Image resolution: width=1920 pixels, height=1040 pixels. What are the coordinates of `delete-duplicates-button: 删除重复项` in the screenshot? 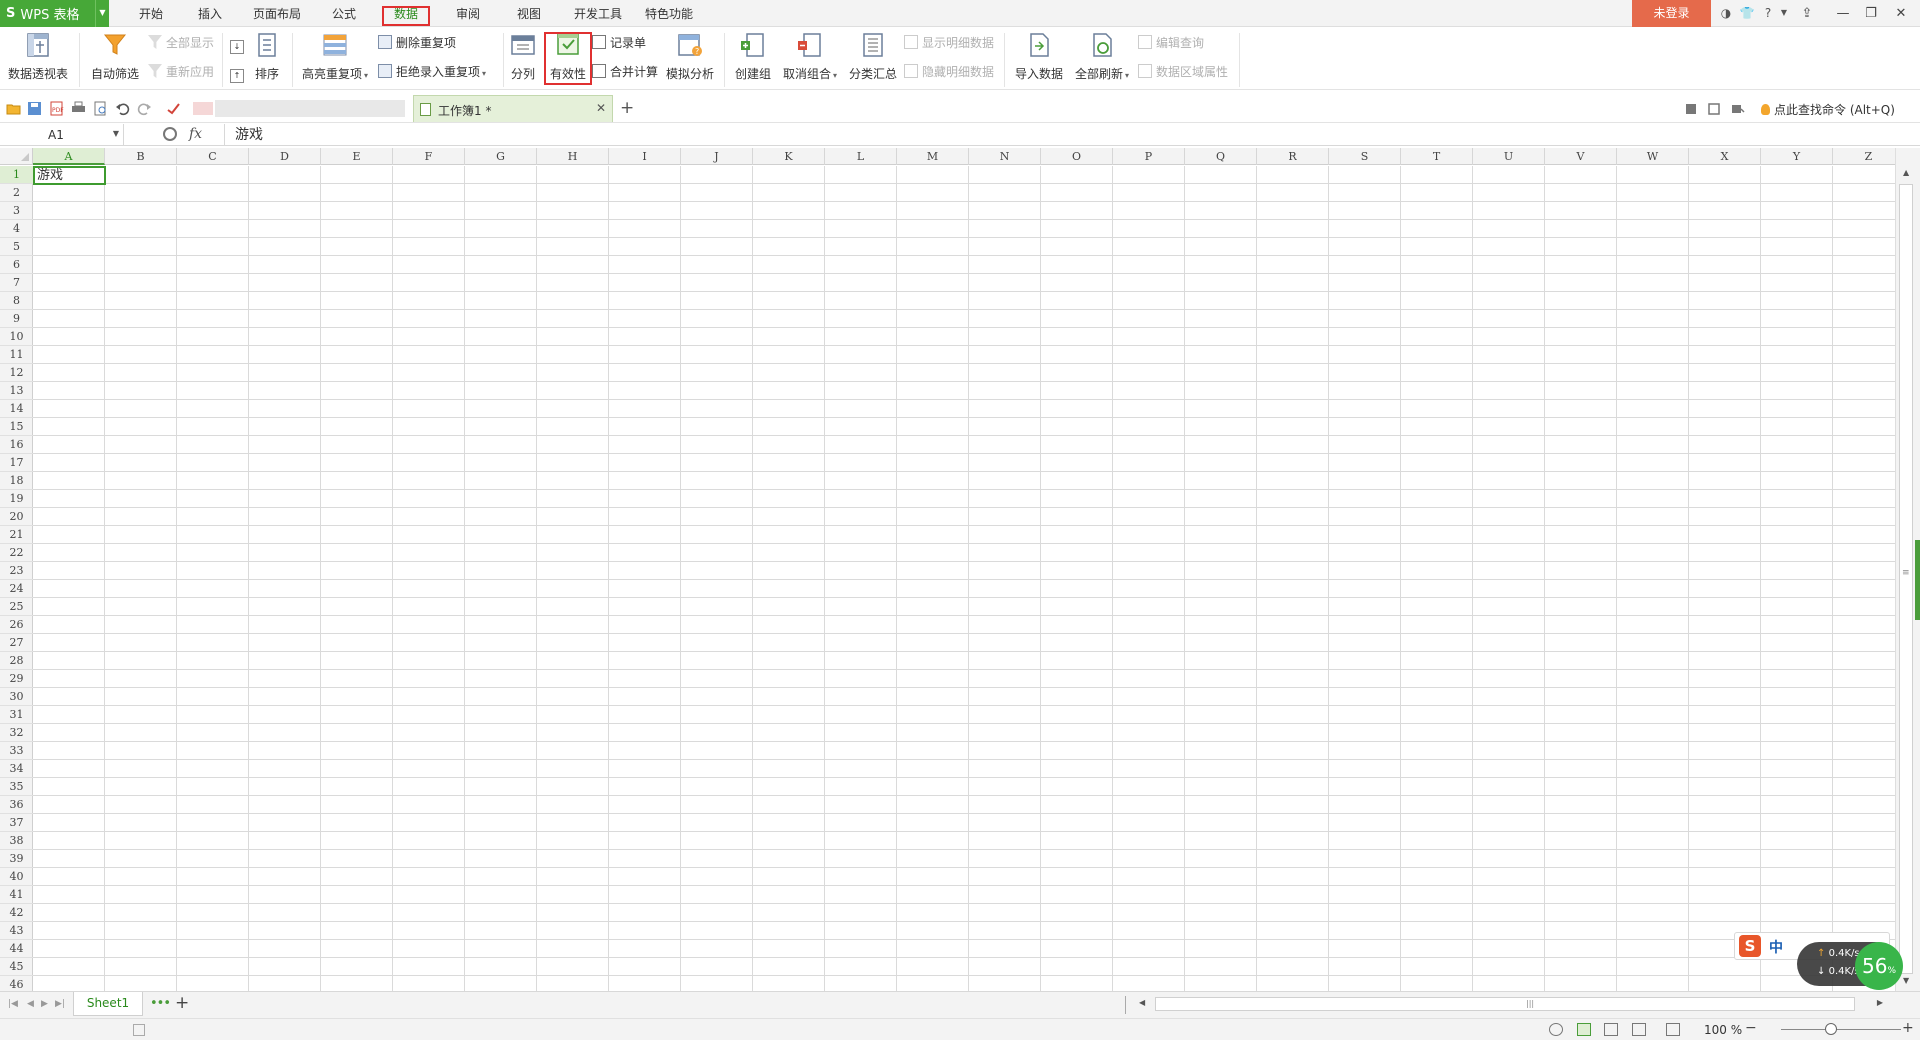 It's located at (417, 43).